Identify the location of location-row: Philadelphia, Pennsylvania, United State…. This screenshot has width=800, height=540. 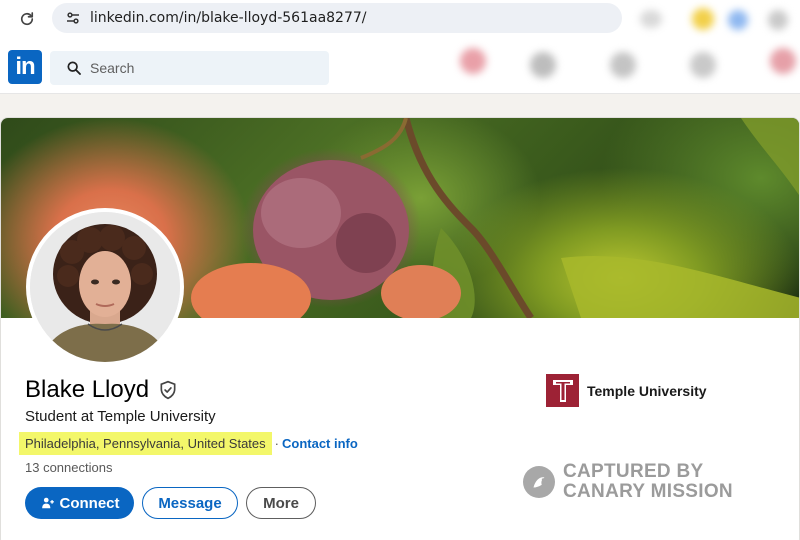
(188, 443).